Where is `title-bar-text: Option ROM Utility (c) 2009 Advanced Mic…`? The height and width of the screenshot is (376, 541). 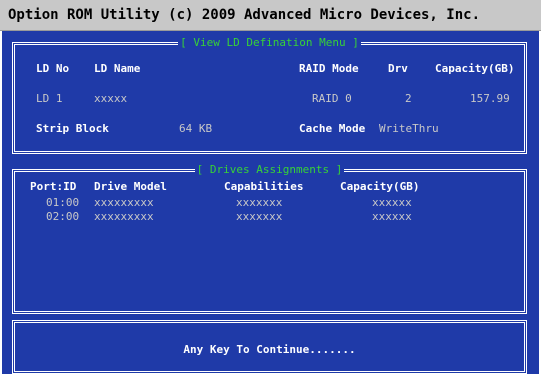
title-bar-text: Option ROM Utility (c) 2009 Advanced Mic… is located at coordinates (244, 15).